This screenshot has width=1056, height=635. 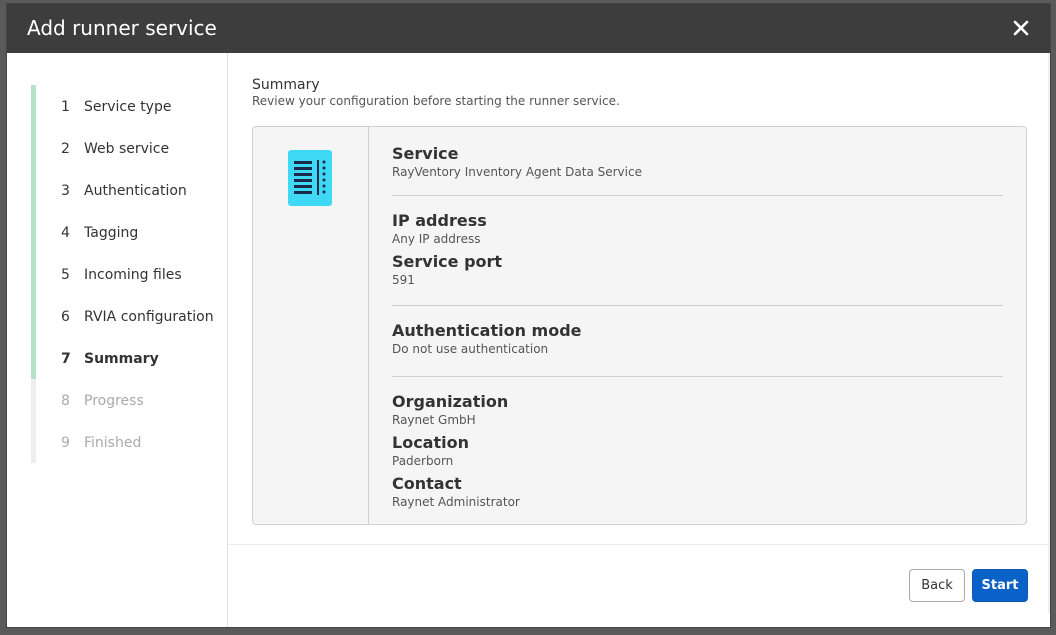 What do you see at coordinates (113, 443) in the screenshot?
I see `step-label: Finished` at bounding box center [113, 443].